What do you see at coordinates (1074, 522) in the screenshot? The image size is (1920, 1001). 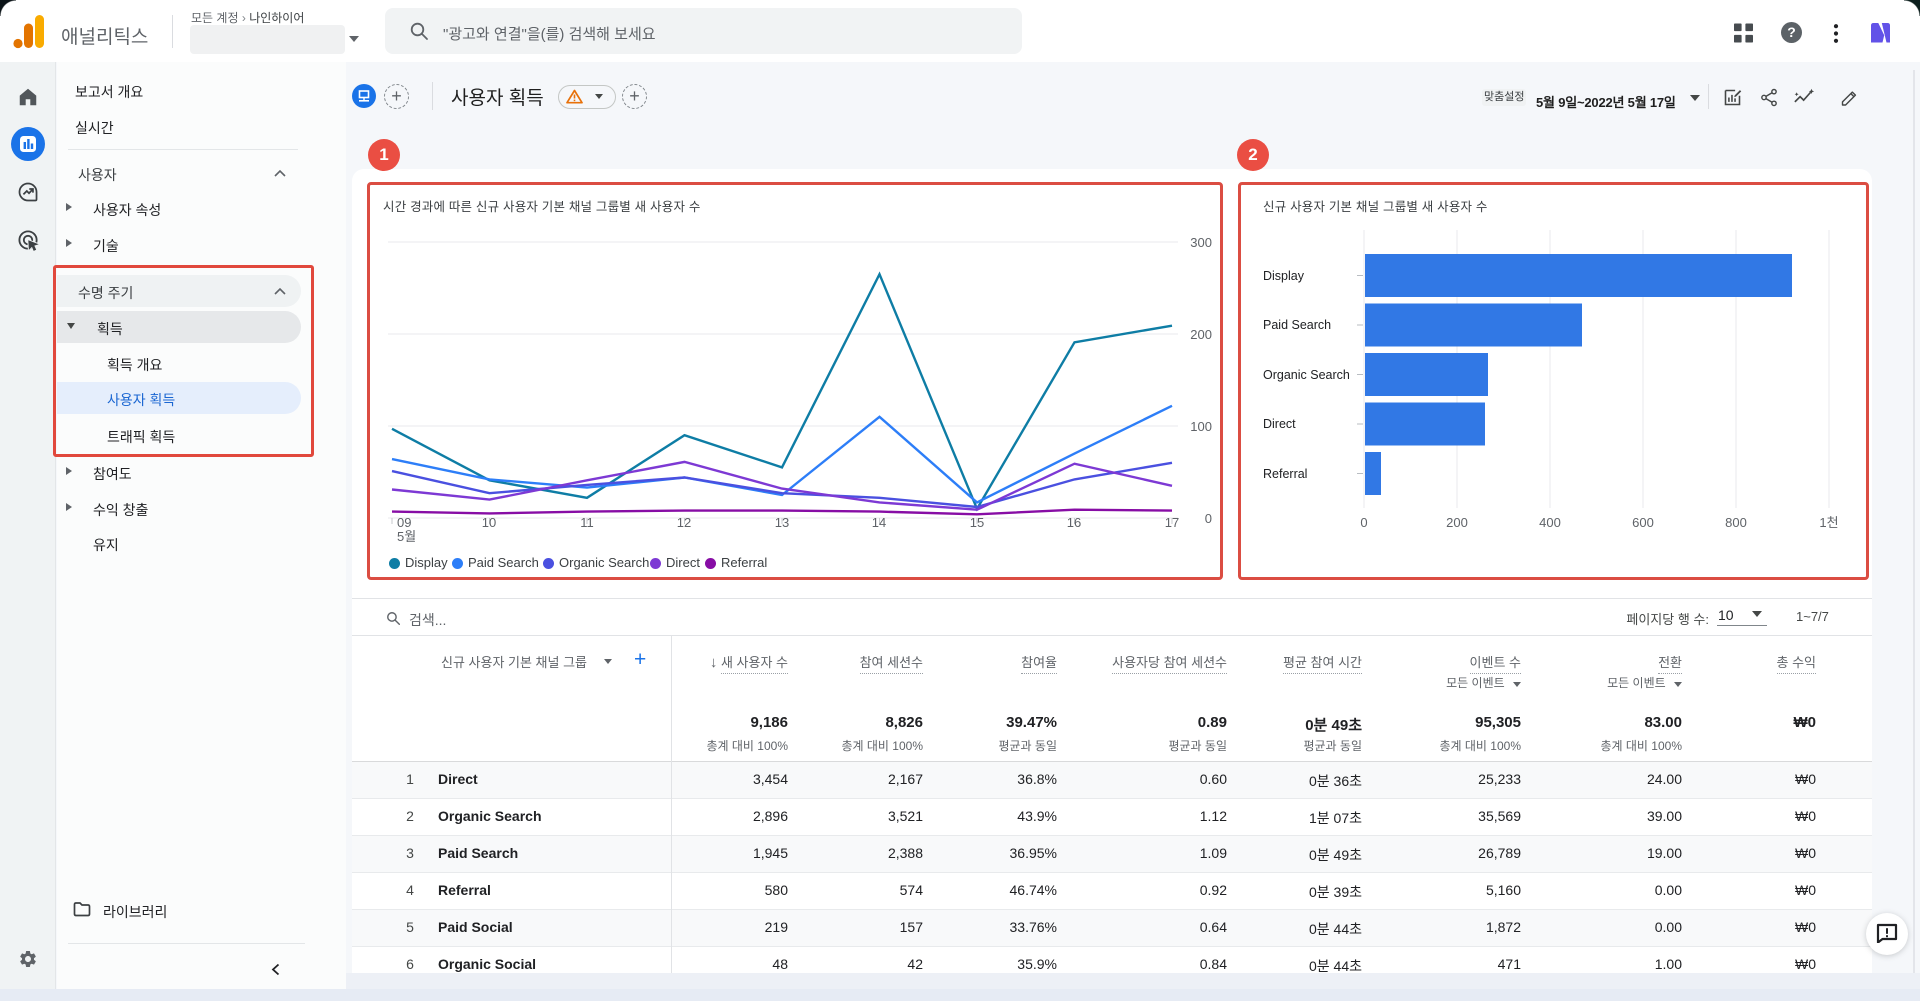 I see `svg-text: 16` at bounding box center [1074, 522].